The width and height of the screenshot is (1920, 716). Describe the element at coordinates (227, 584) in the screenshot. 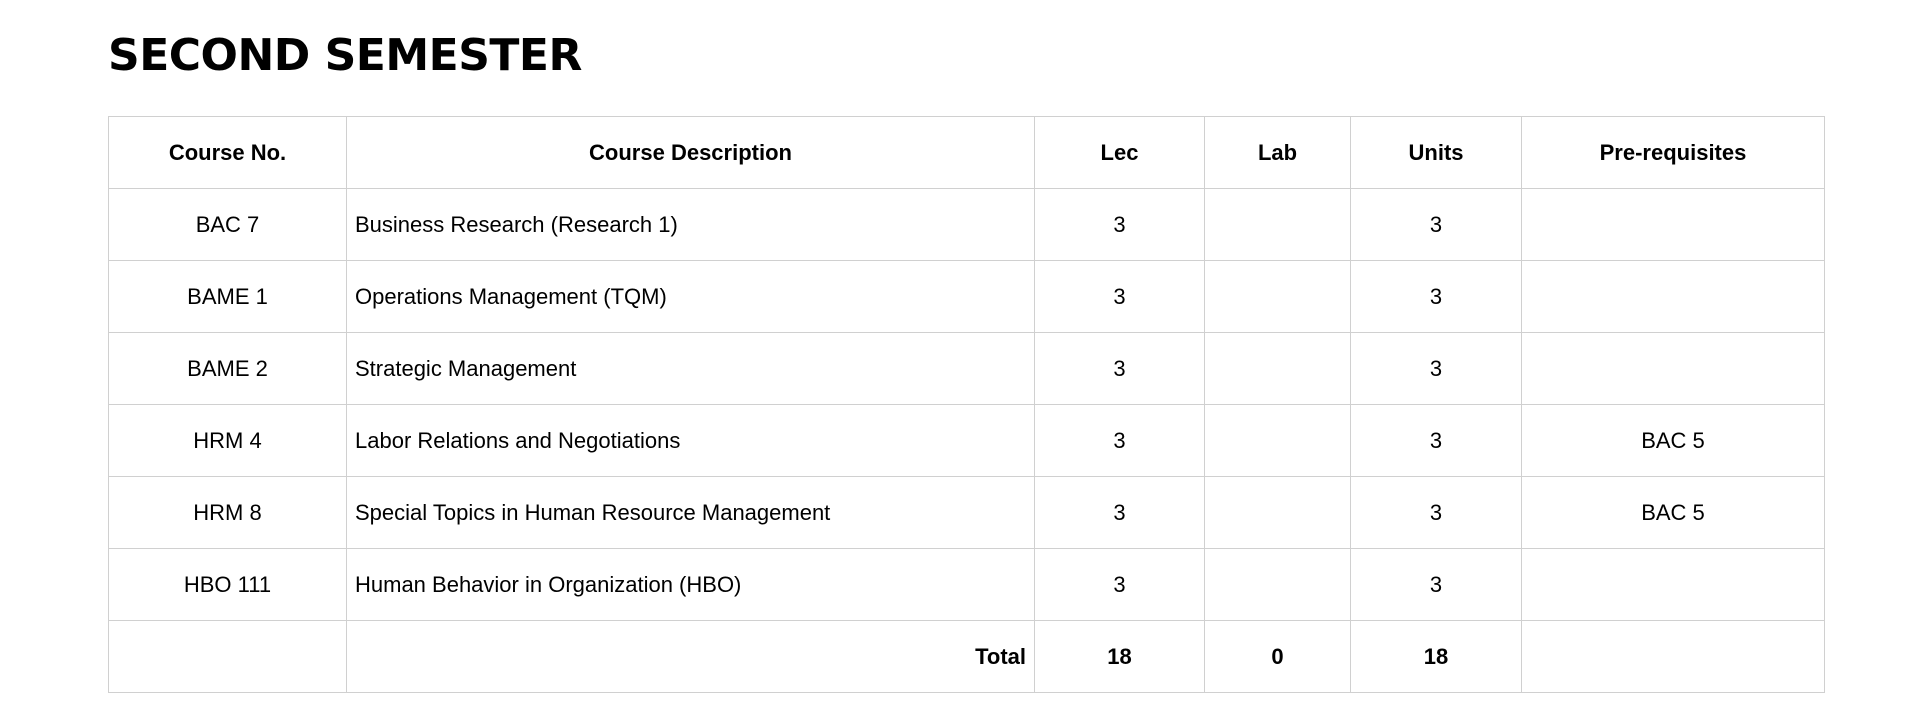

I see `course-no-cell: HBO 111` at that location.